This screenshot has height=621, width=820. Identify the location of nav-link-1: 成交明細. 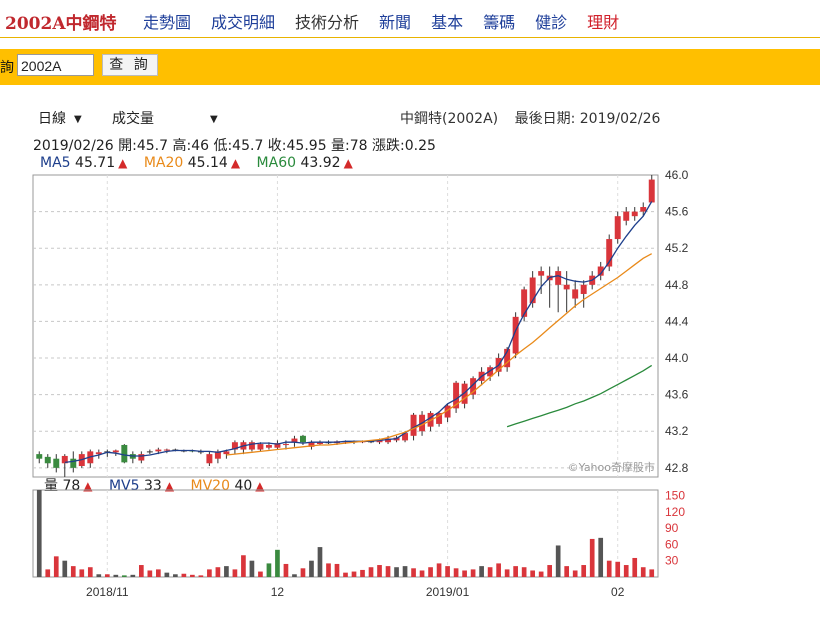
(243, 22).